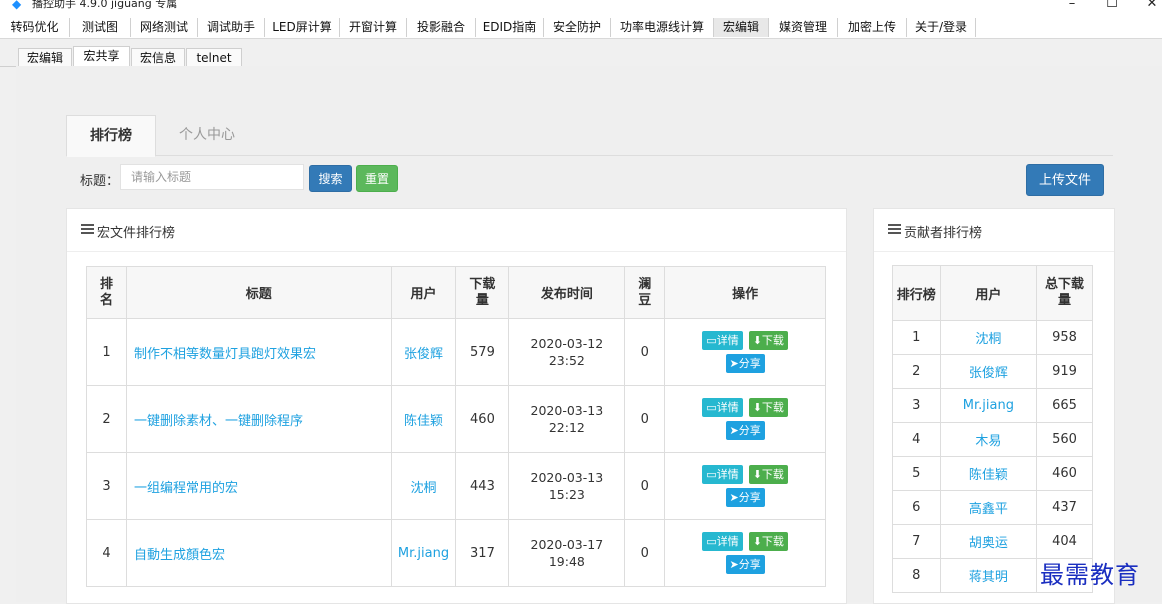  Describe the element at coordinates (1152, 6) in the screenshot. I see `close-button: ✕` at that location.